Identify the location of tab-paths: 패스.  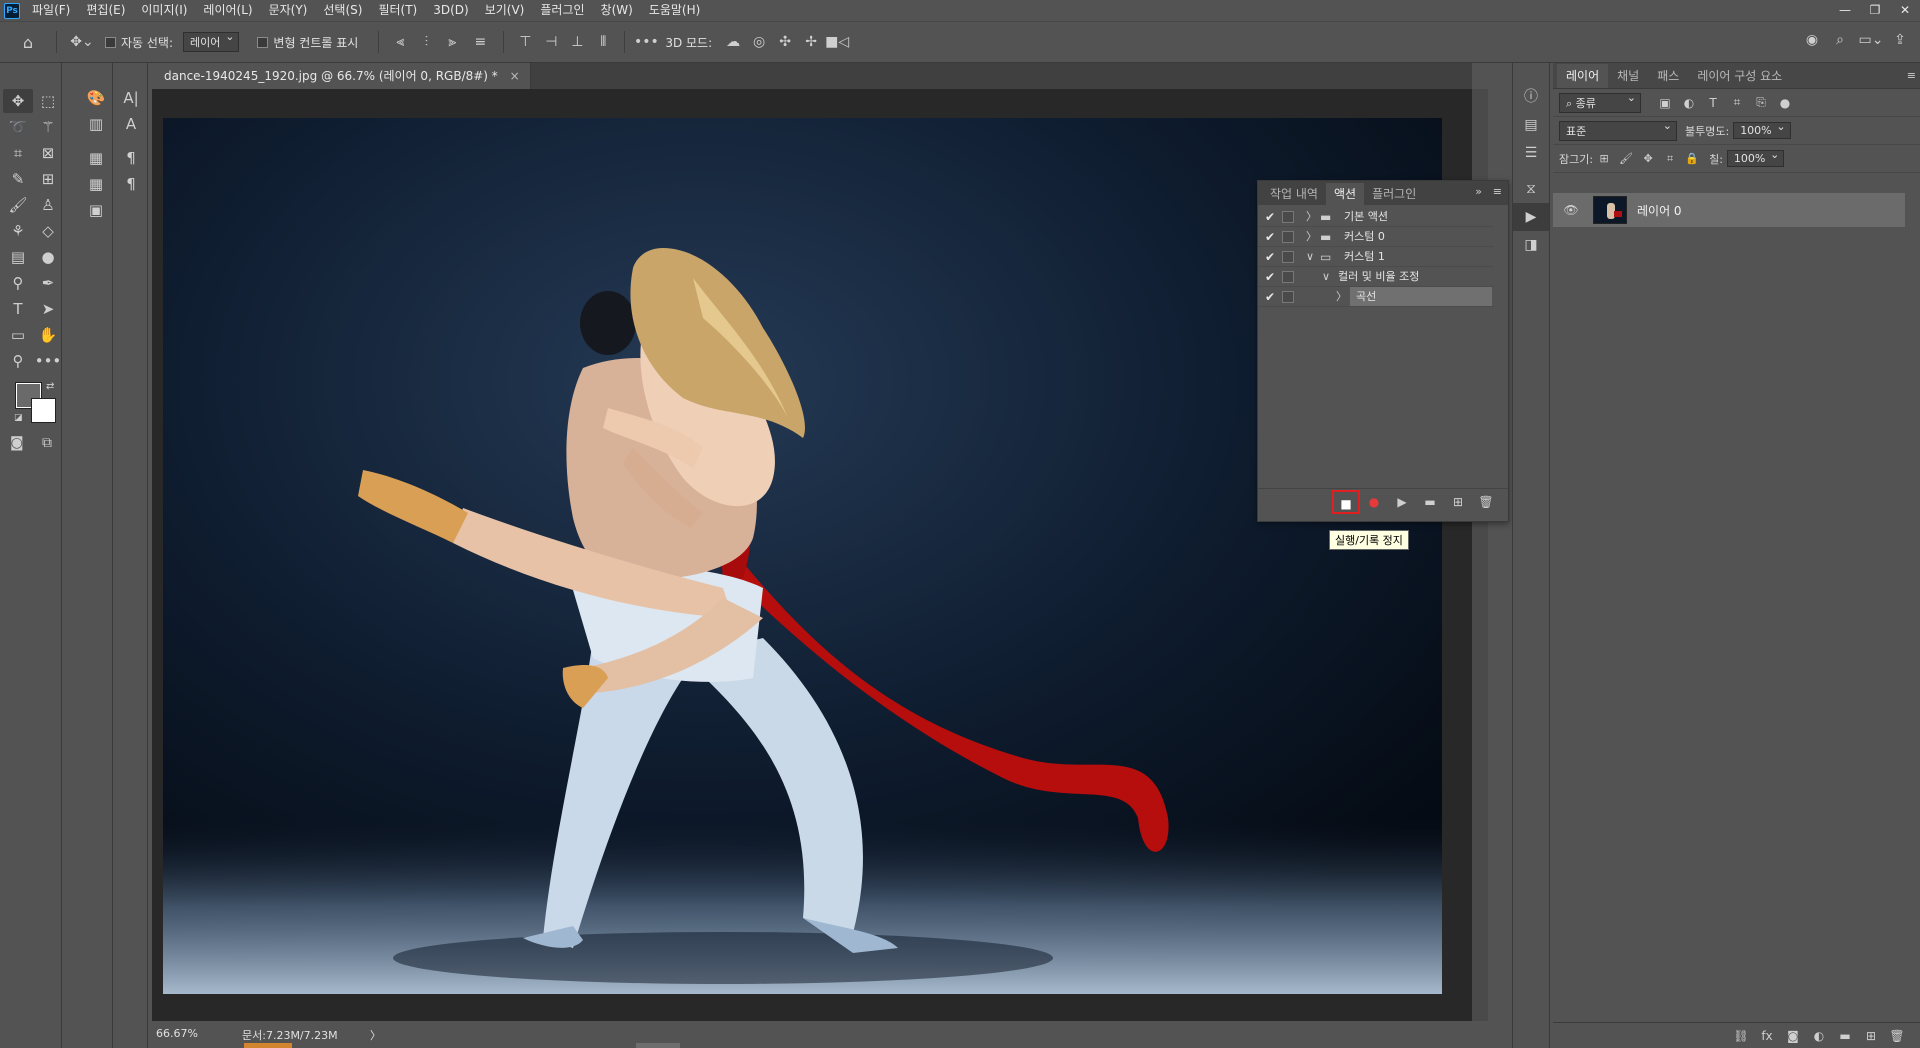
(1668, 76).